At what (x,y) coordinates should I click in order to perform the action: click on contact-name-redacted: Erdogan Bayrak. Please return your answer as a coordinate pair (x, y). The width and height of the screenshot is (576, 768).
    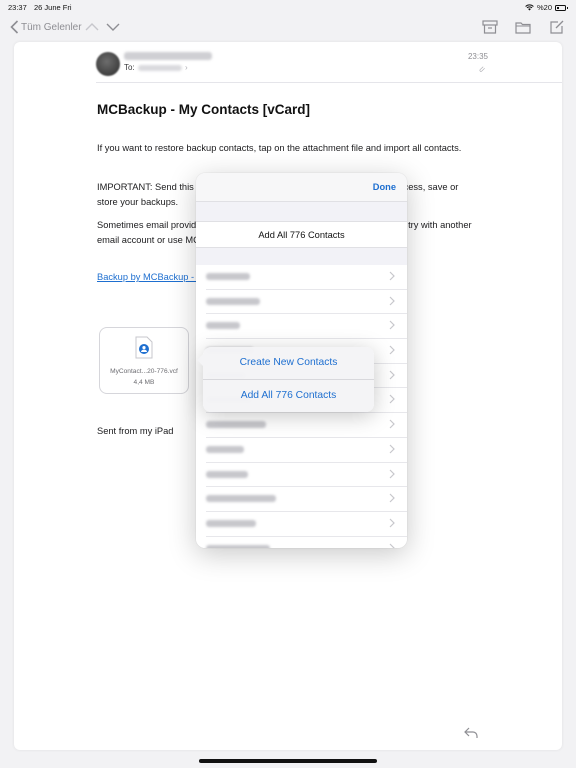
    Looking at the image, I should click on (236, 425).